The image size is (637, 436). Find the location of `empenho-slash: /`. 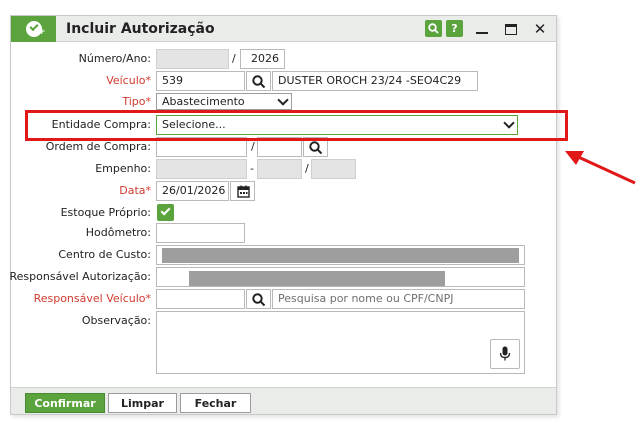

empenho-slash: / is located at coordinates (307, 168).